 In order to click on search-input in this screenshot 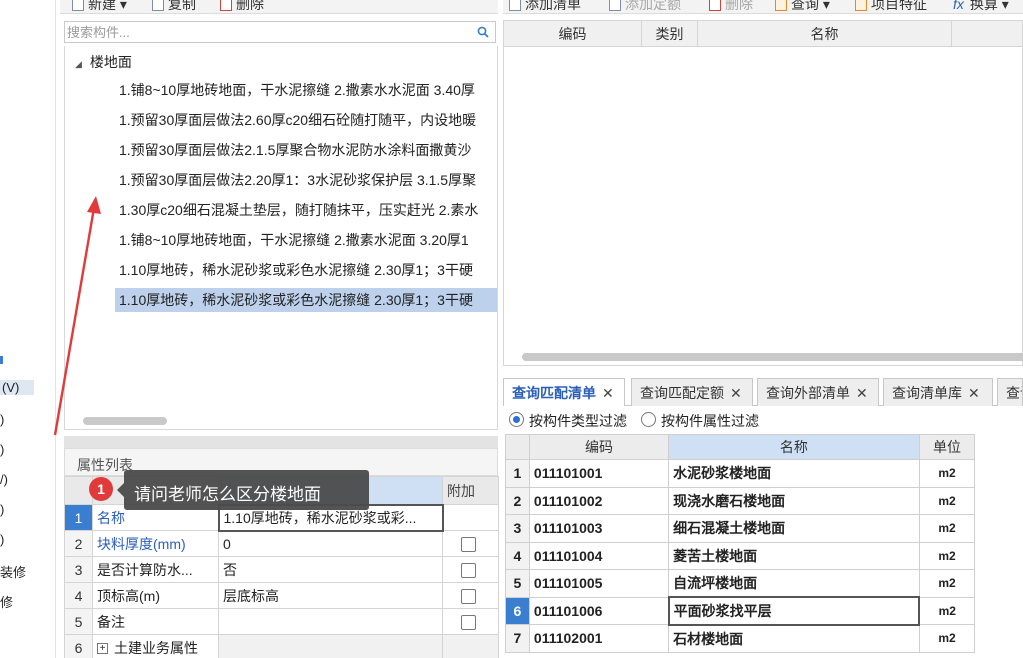, I will do `click(267, 32)`.